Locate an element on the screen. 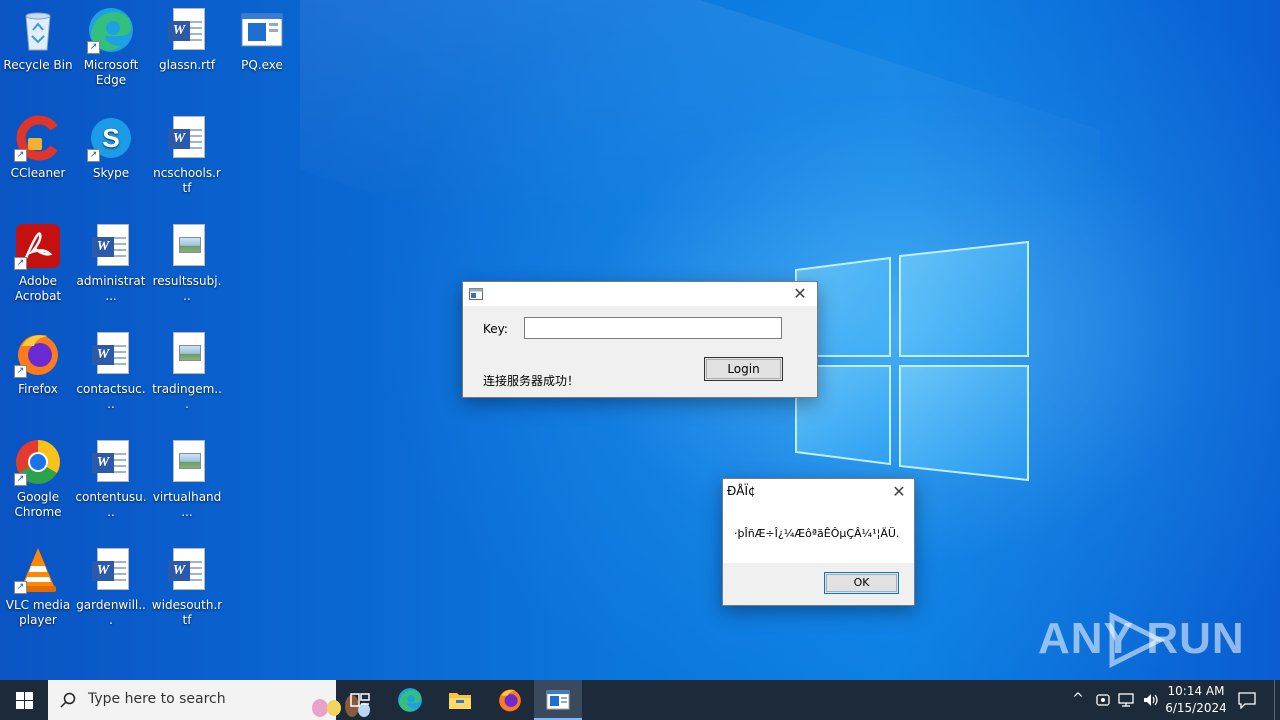 Image resolution: width=1280 pixels, height=720 pixels. message-dialog-title: ÐÅÏ¢ is located at coordinates (741, 491).